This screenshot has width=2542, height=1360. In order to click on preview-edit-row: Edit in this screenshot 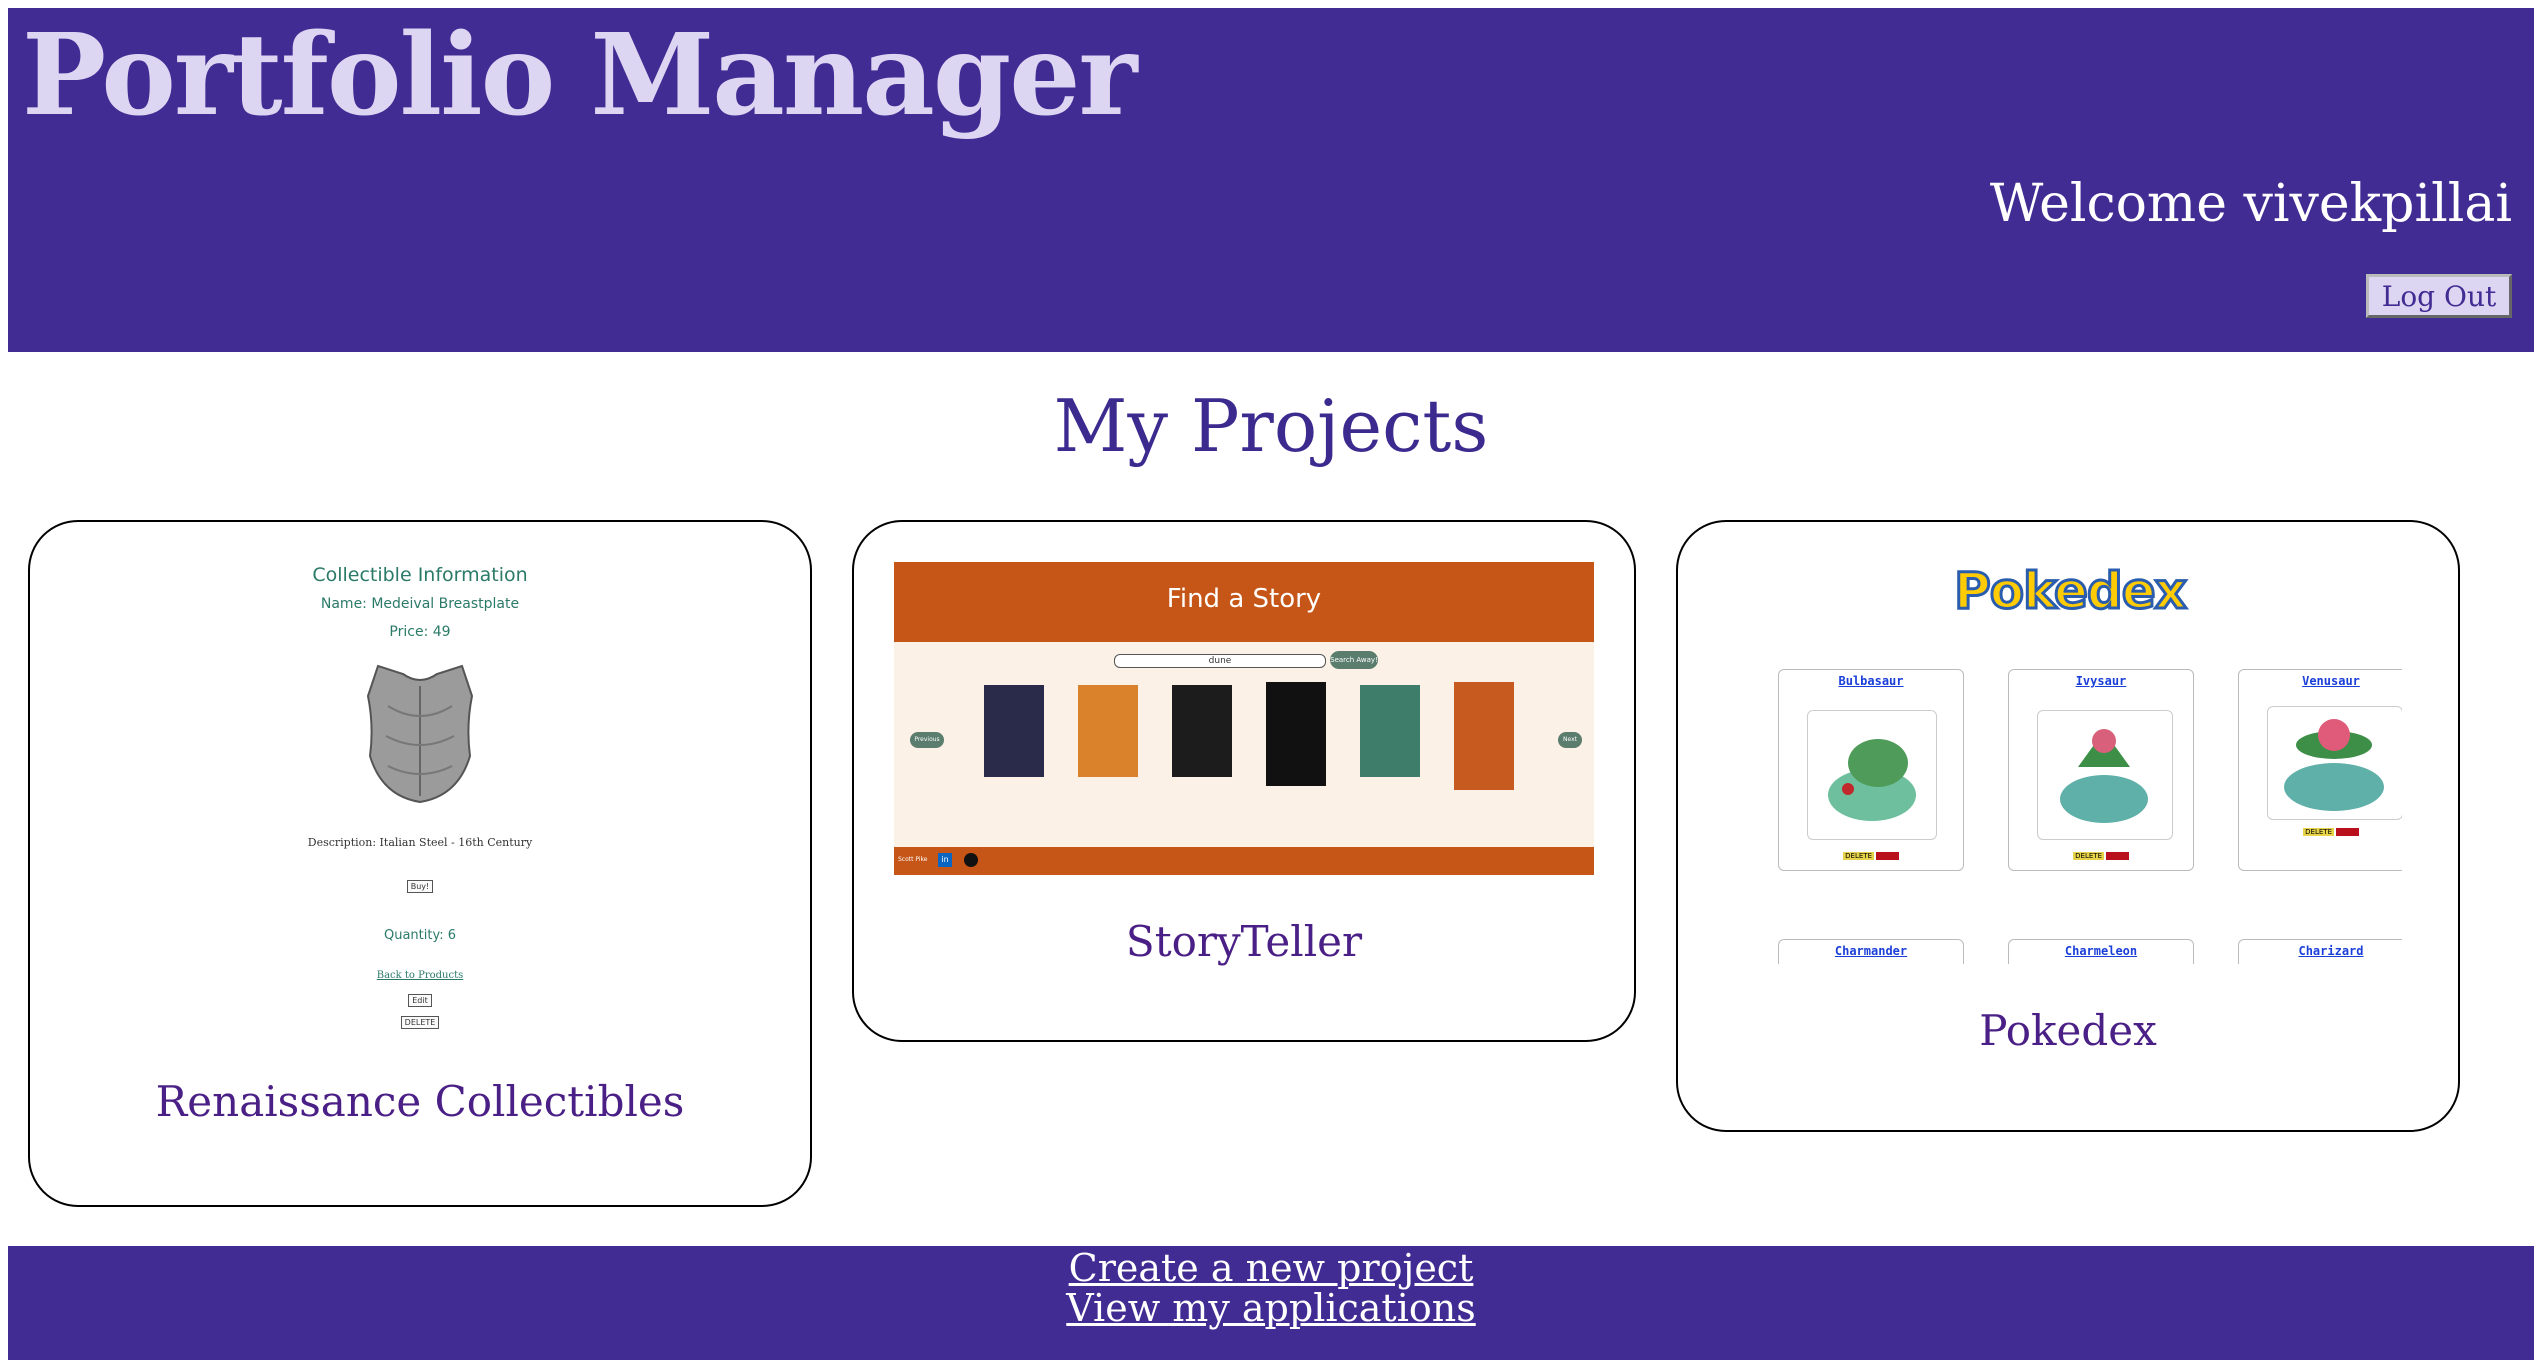, I will do `click(420, 997)`.